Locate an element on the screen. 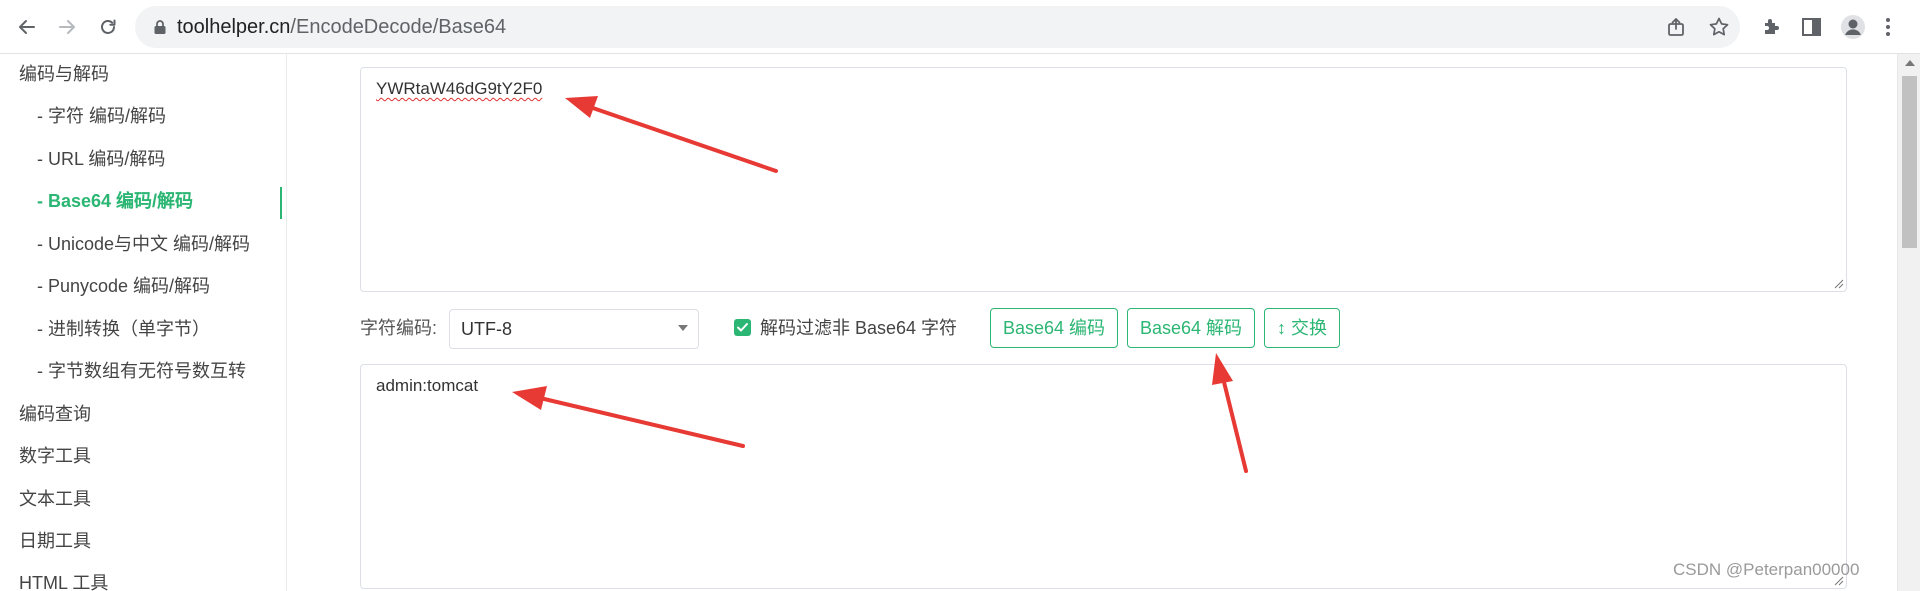  sidebar-item-label: - 字符 编码/解码 is located at coordinates (101, 116).